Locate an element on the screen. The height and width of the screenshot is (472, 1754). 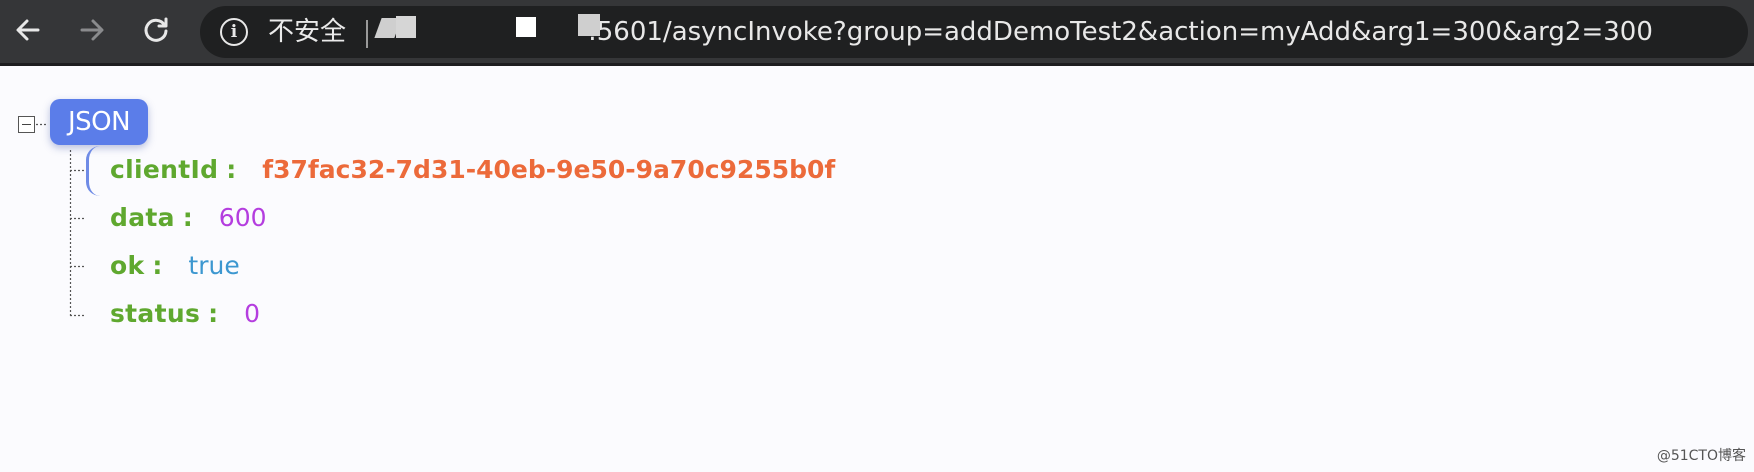
json-value-string: f37fac32-7d31-40eb-9e50-9a70c9255b0f is located at coordinates (549, 169).